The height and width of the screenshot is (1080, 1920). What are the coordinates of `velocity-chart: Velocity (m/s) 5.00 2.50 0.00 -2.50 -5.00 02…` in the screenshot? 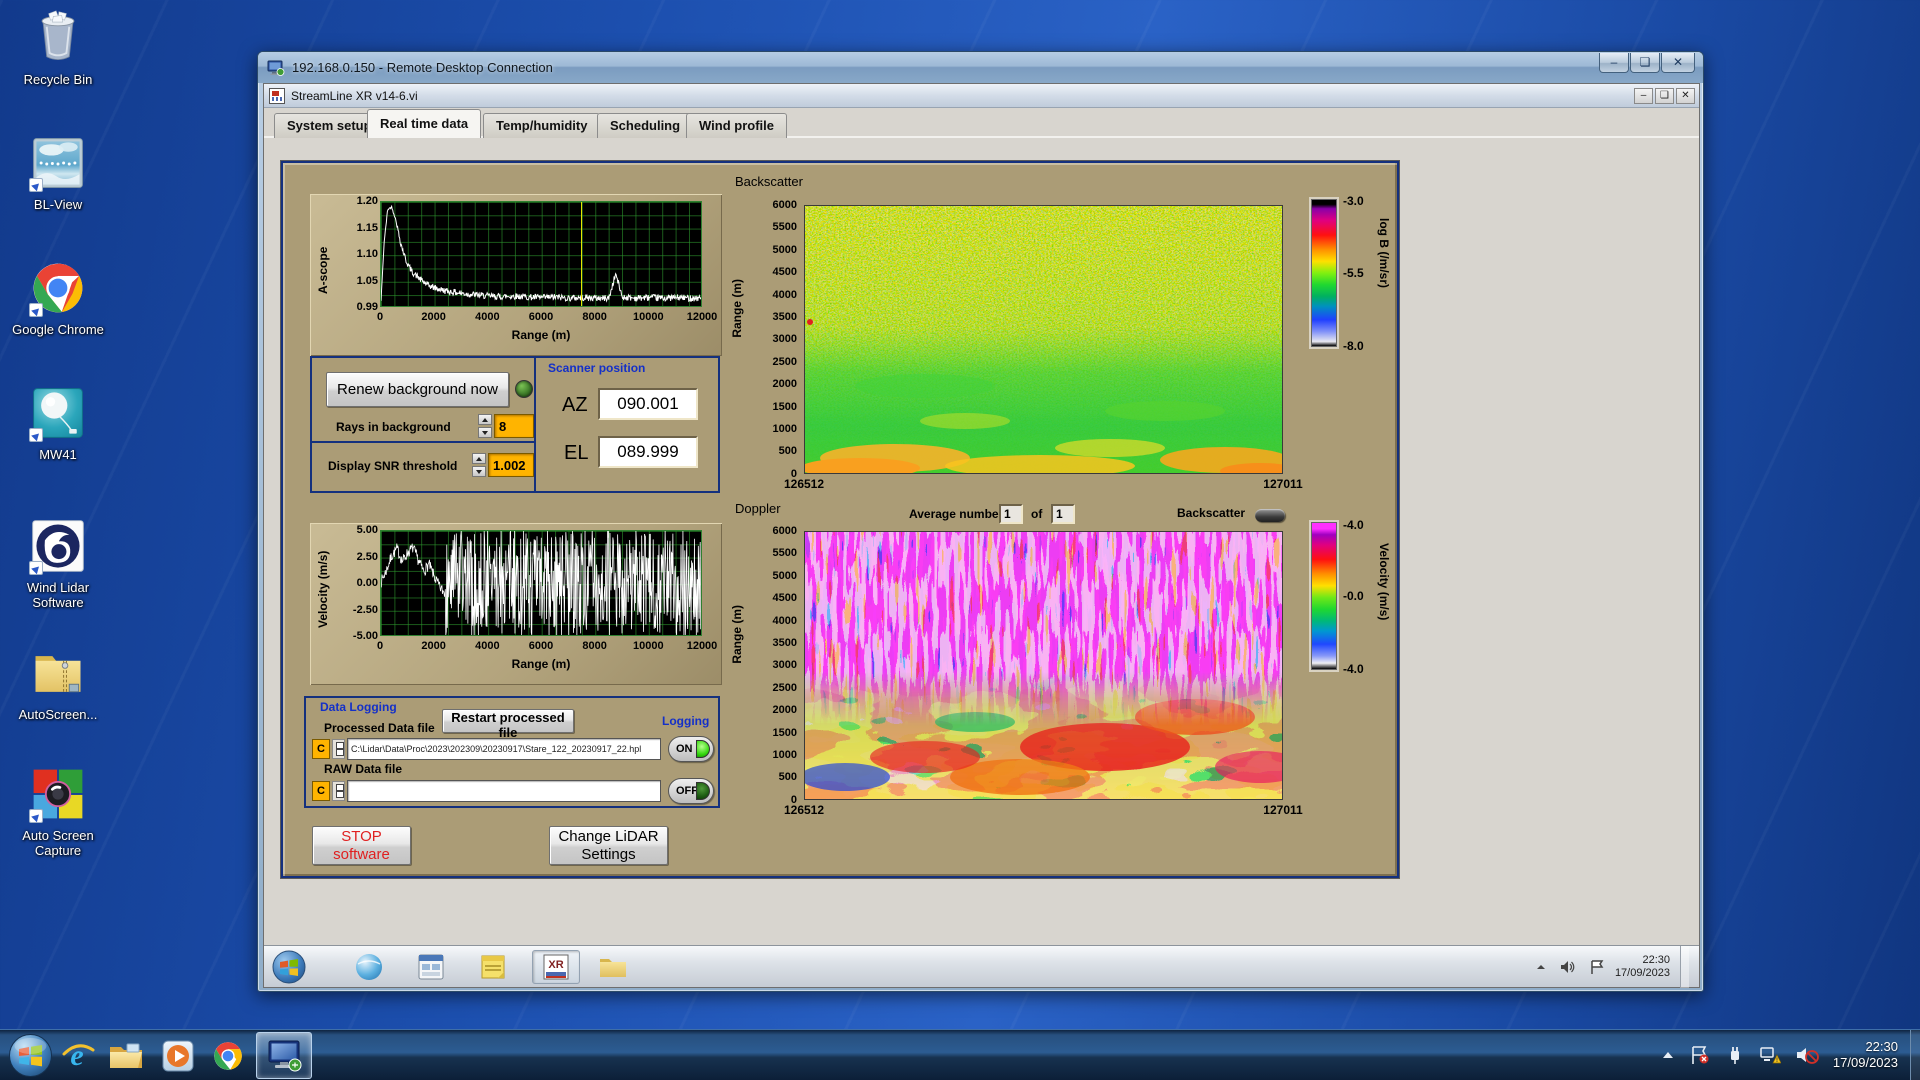 It's located at (516, 604).